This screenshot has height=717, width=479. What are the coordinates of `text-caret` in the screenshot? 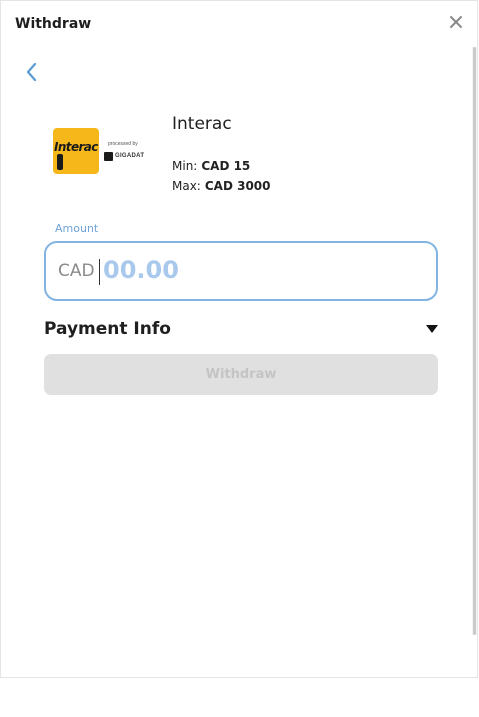 It's located at (99, 272).